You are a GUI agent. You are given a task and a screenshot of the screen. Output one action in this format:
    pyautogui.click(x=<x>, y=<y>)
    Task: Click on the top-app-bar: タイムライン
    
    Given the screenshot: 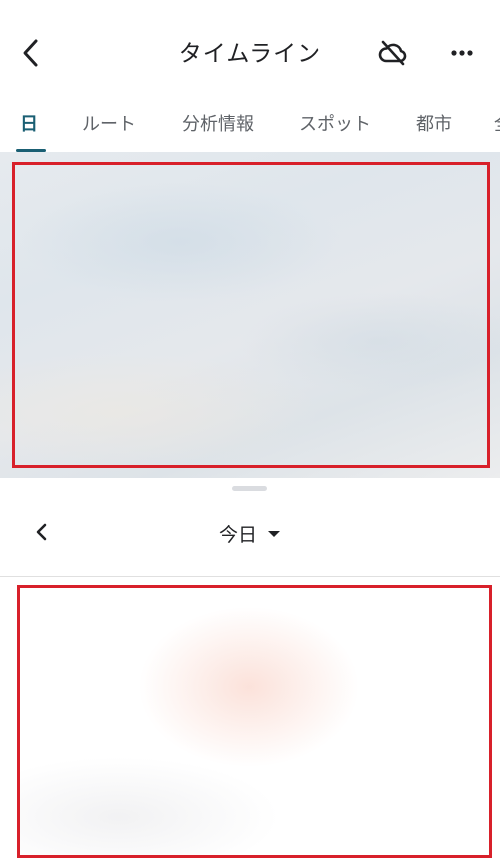 What is the action you would take?
    pyautogui.click(x=250, y=50)
    